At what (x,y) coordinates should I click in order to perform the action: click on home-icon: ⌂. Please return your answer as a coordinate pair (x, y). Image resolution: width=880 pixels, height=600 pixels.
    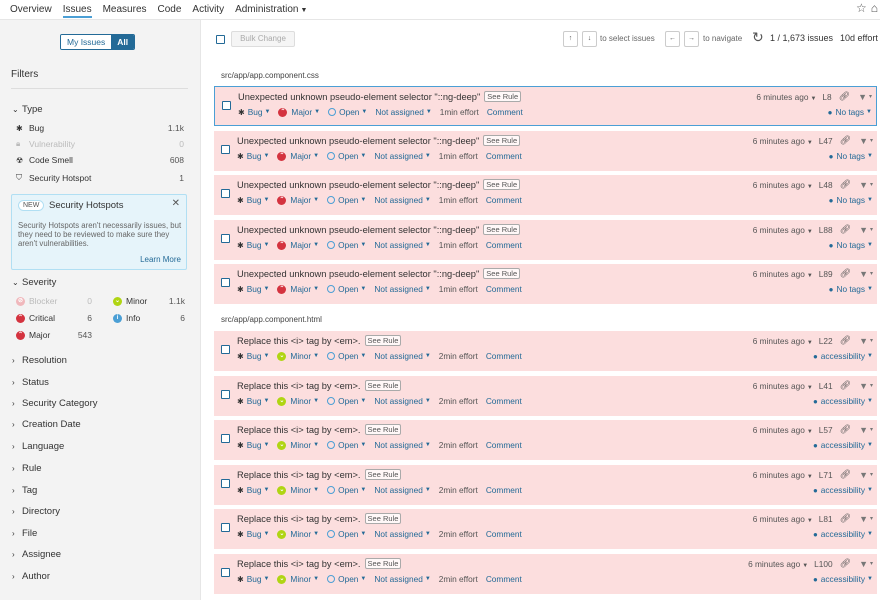
    Looking at the image, I should click on (874, 8).